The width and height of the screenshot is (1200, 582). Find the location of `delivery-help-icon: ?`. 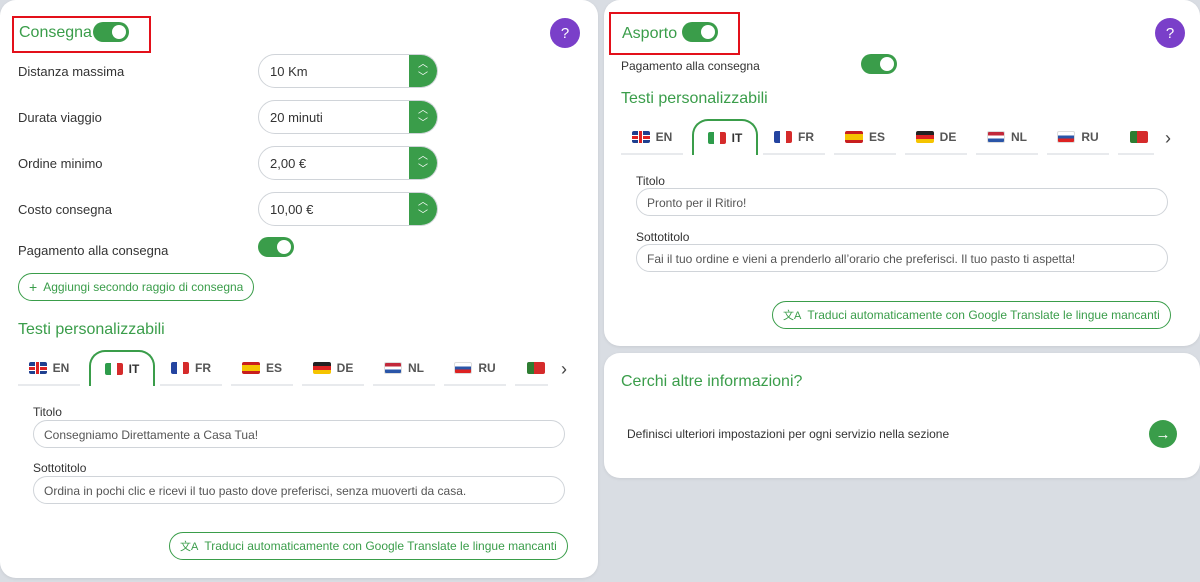

delivery-help-icon: ? is located at coordinates (565, 33).